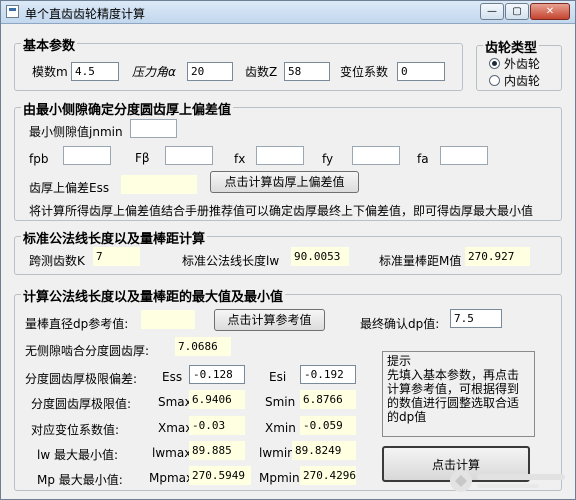 The height and width of the screenshot is (500, 576). Describe the element at coordinates (210, 71) in the screenshot. I see `pressure-angle-input: 20` at that location.